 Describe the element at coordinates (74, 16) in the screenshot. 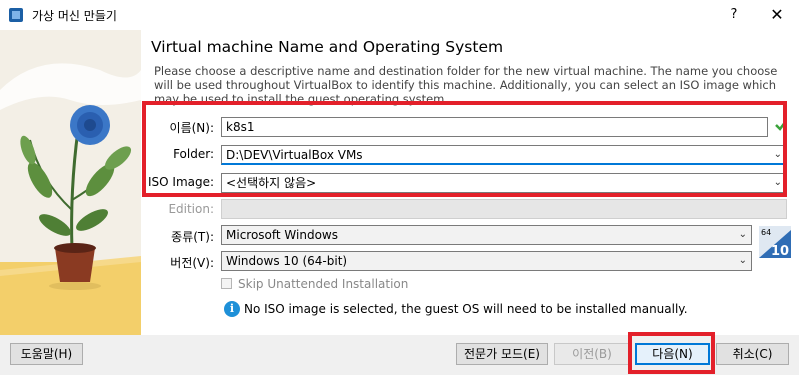

I see `window-title: 가상 머신 만들기` at that location.